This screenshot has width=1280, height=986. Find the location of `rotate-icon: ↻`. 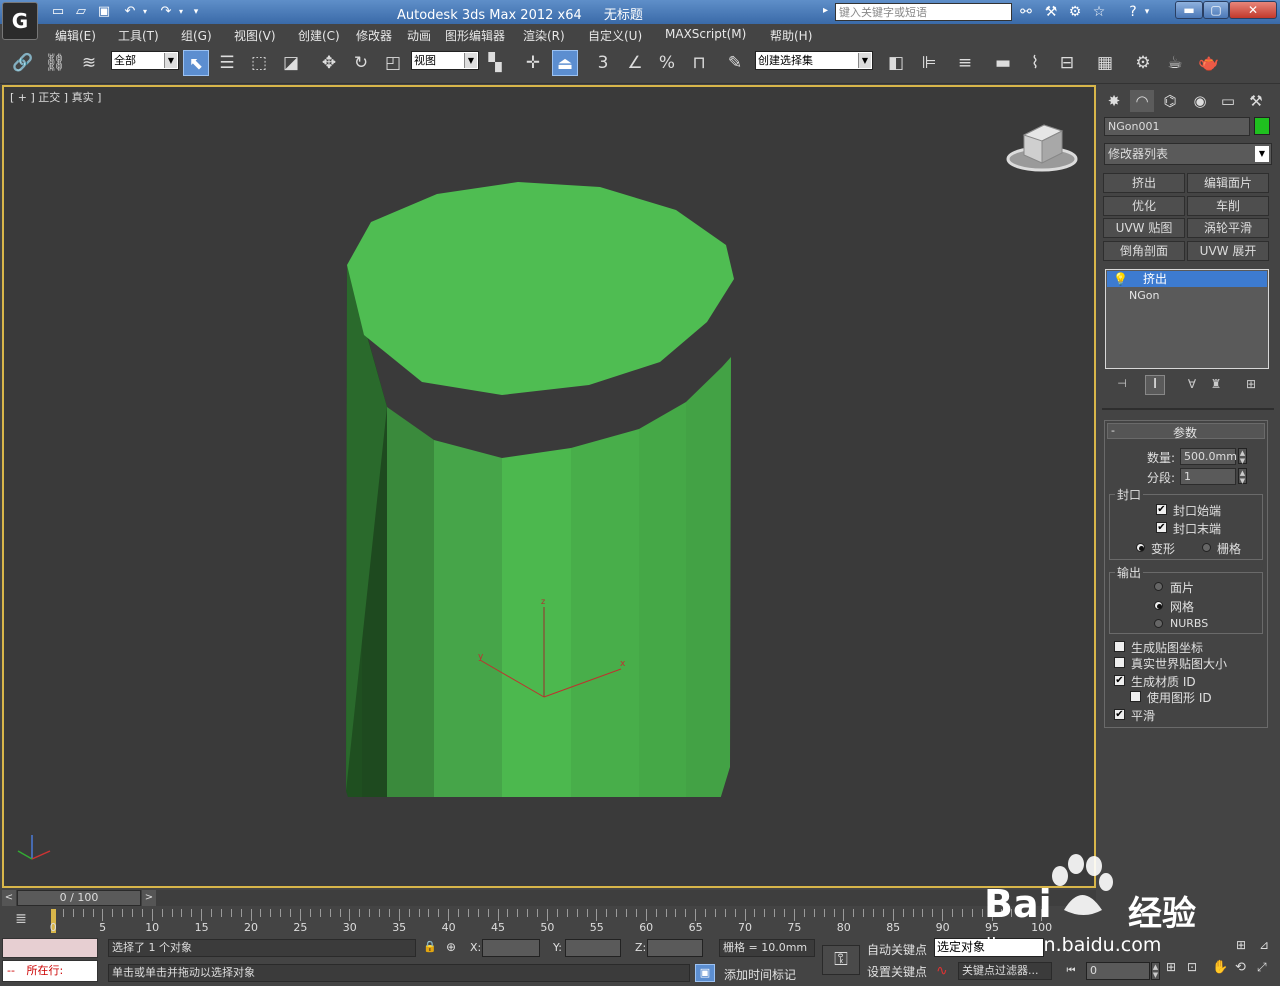

rotate-icon: ↻ is located at coordinates (361, 63).